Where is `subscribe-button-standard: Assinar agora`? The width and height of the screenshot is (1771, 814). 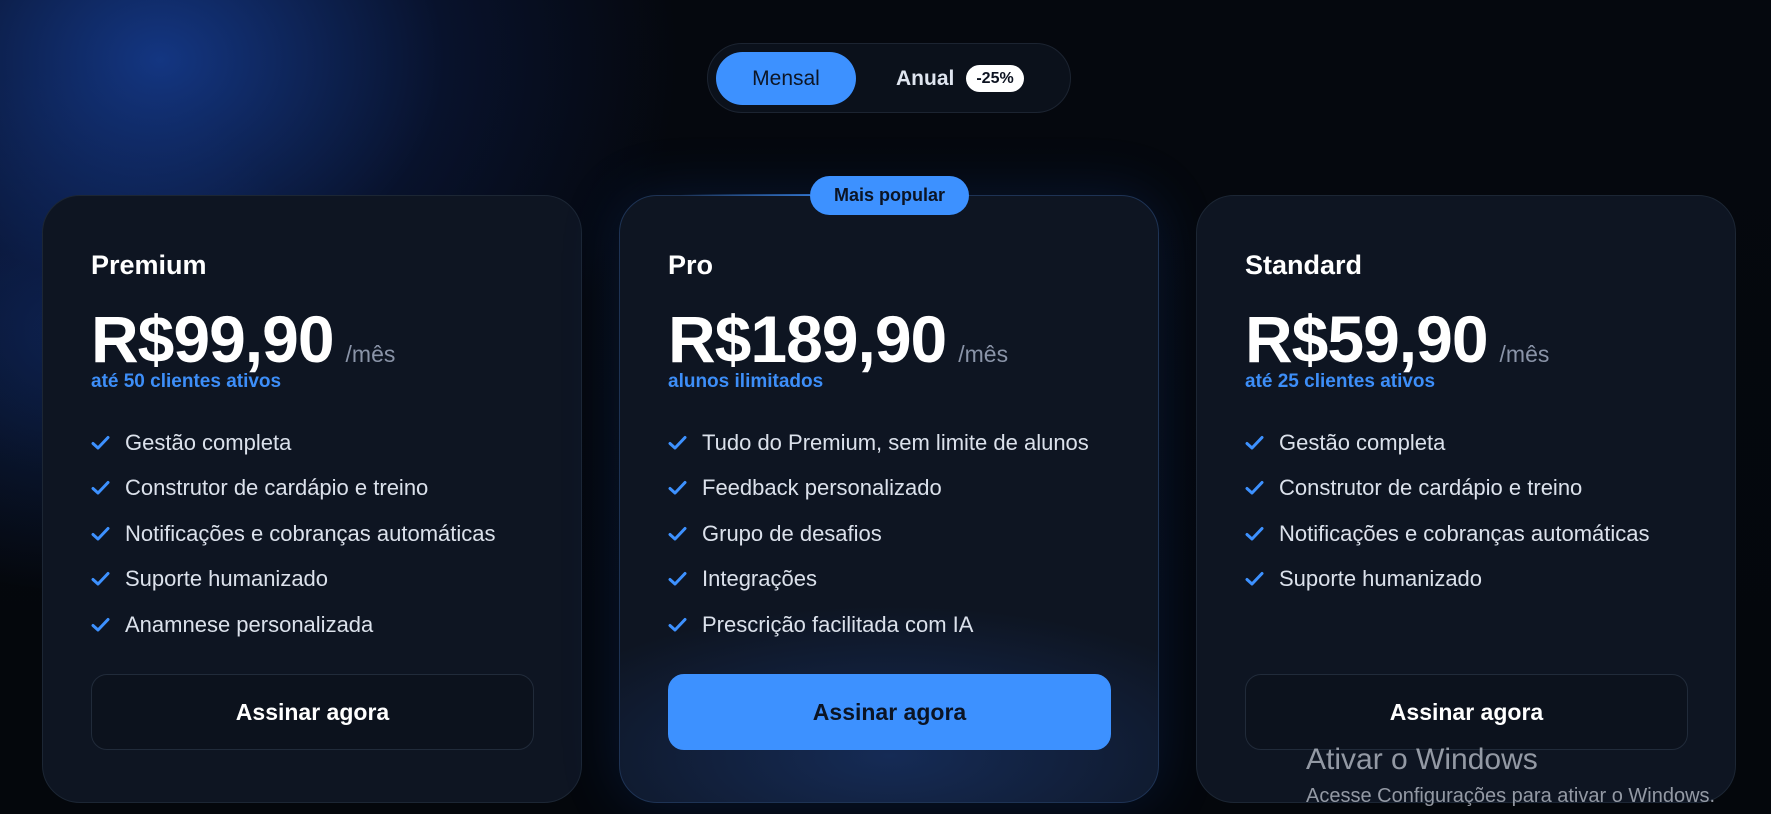
subscribe-button-standard: Assinar agora is located at coordinates (1466, 712).